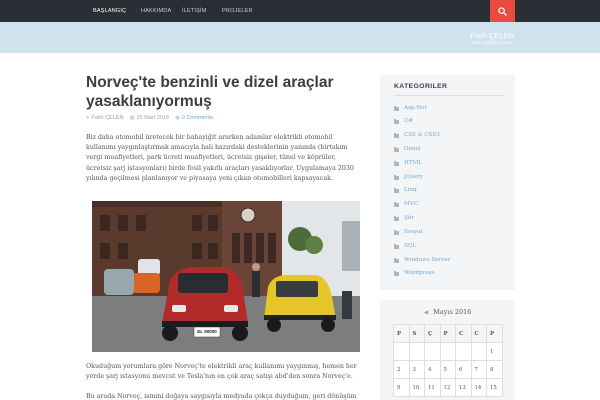  I want to click on calendar-day: 5, so click(447, 369).